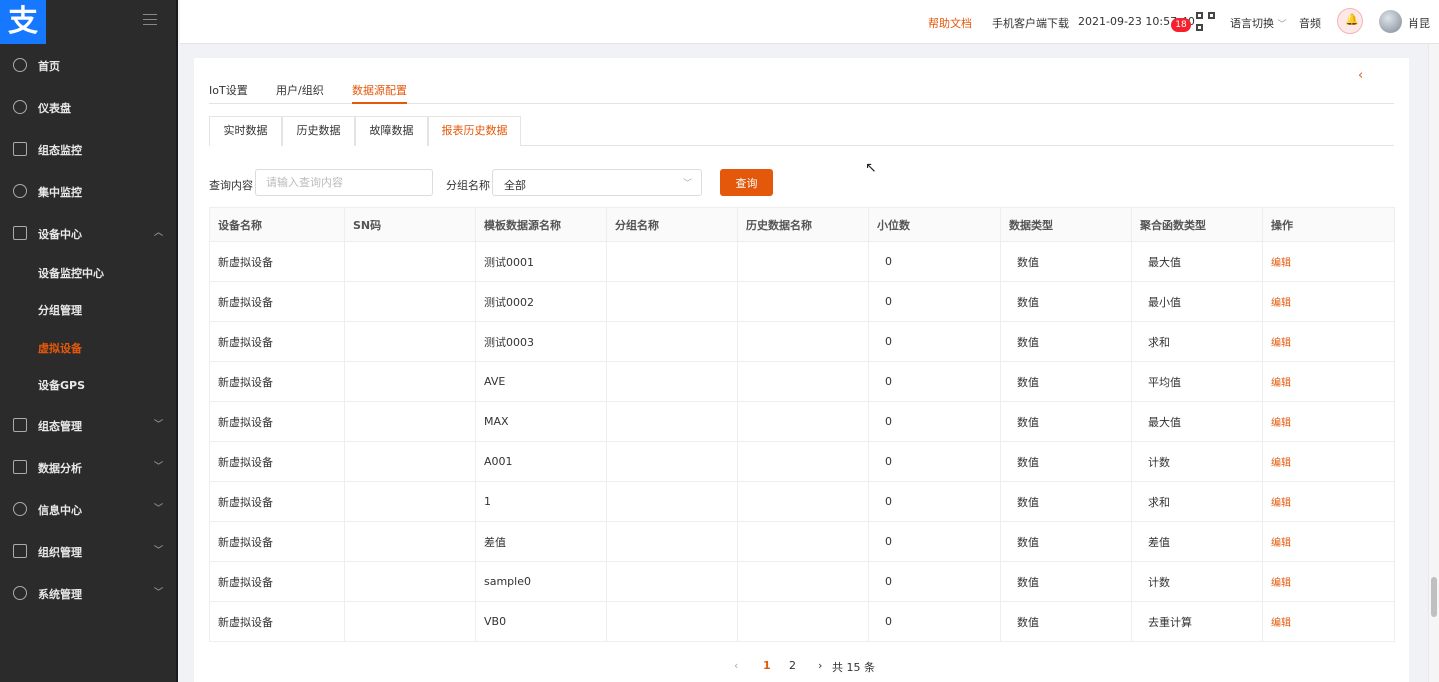 This screenshot has height=682, width=1439. I want to click on qr-code-icon, so click(1205, 21).